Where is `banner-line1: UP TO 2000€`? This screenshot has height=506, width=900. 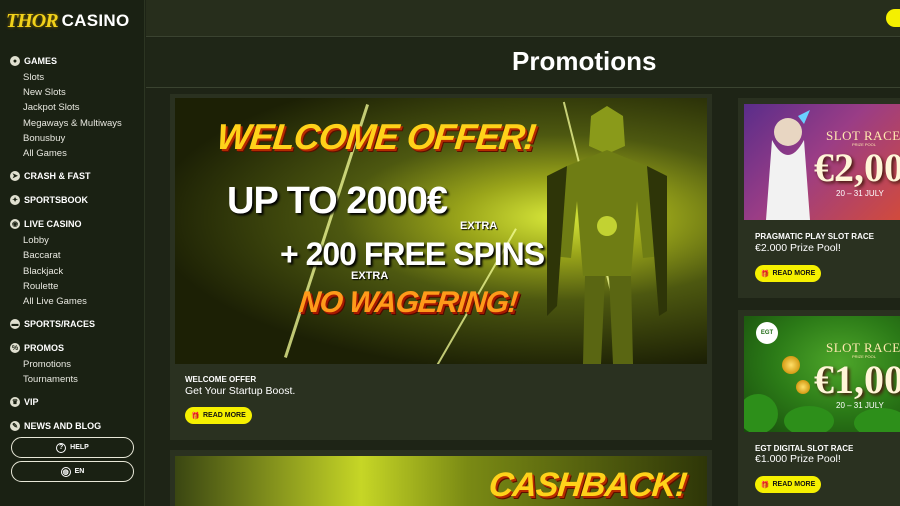
banner-line1: UP TO 2000€ is located at coordinates (337, 201).